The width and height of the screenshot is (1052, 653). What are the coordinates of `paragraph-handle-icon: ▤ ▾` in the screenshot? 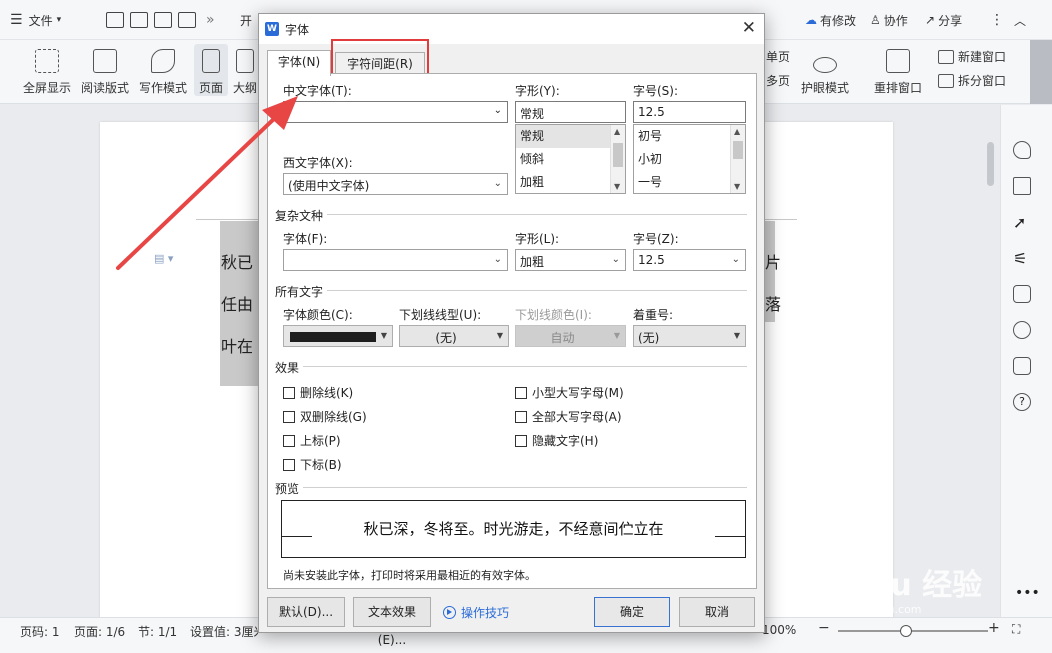 It's located at (163, 258).